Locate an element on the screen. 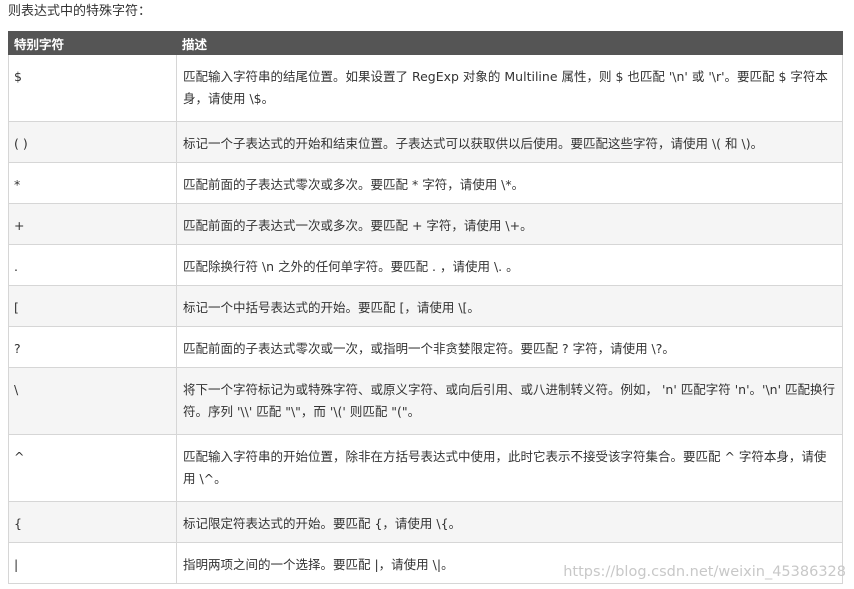 The image size is (854, 589). cell-char: [ is located at coordinates (92, 306).